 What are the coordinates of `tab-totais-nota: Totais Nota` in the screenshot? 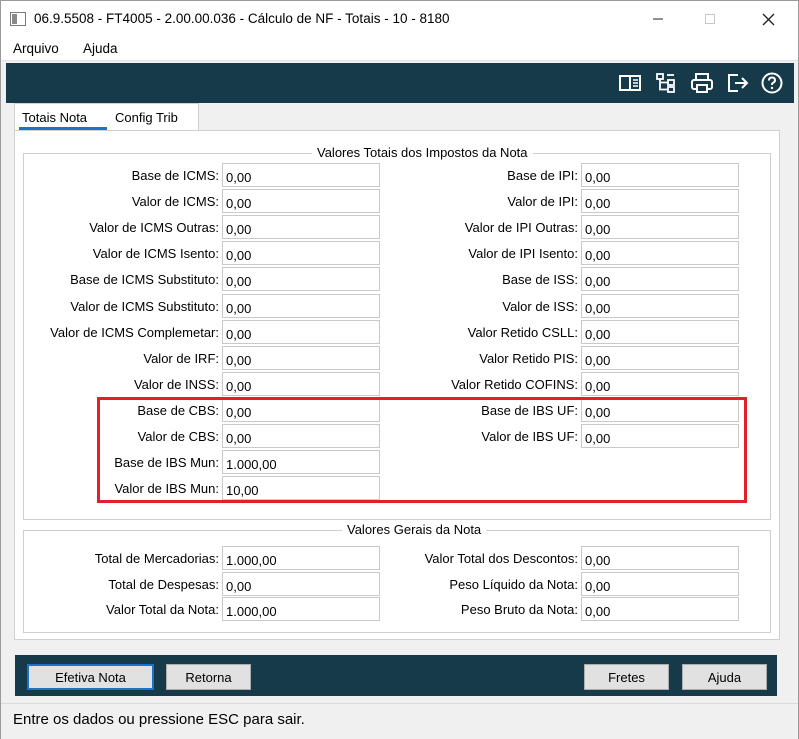 It's located at (61, 117).